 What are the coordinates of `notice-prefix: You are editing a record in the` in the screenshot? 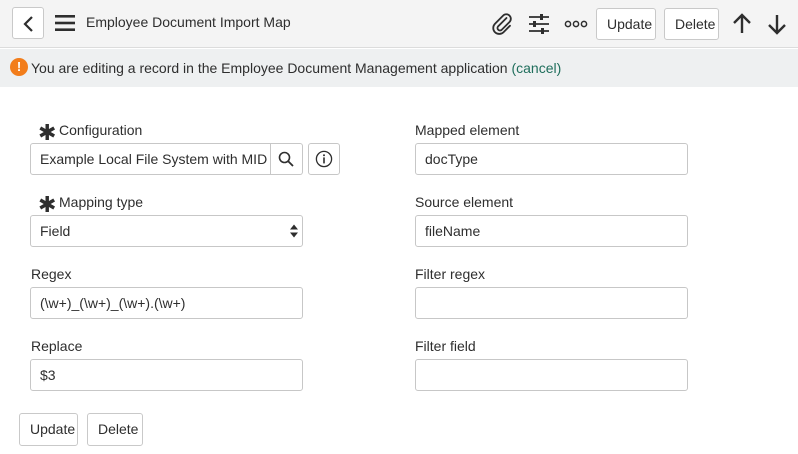 It's located at (126, 68).